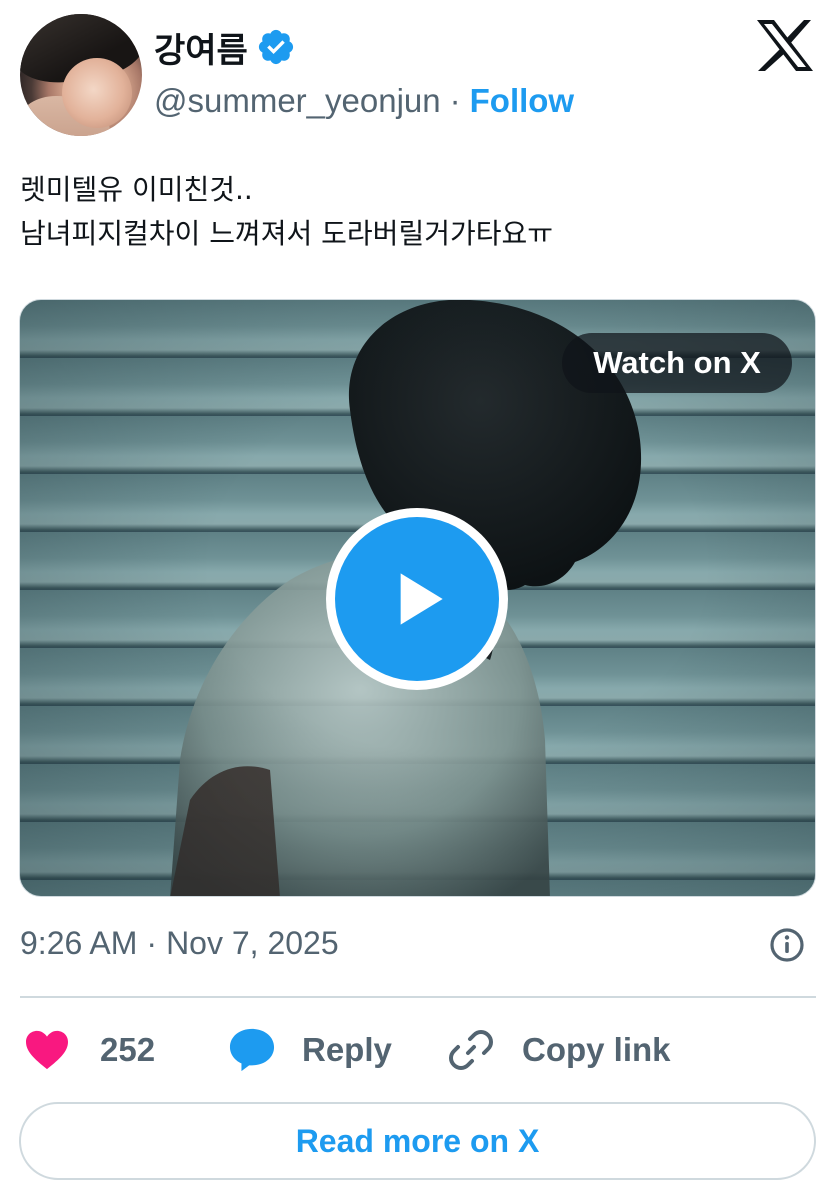 The width and height of the screenshot is (833, 1200). Describe the element at coordinates (252, 1050) in the screenshot. I see `reply-bubble-icon` at that location.